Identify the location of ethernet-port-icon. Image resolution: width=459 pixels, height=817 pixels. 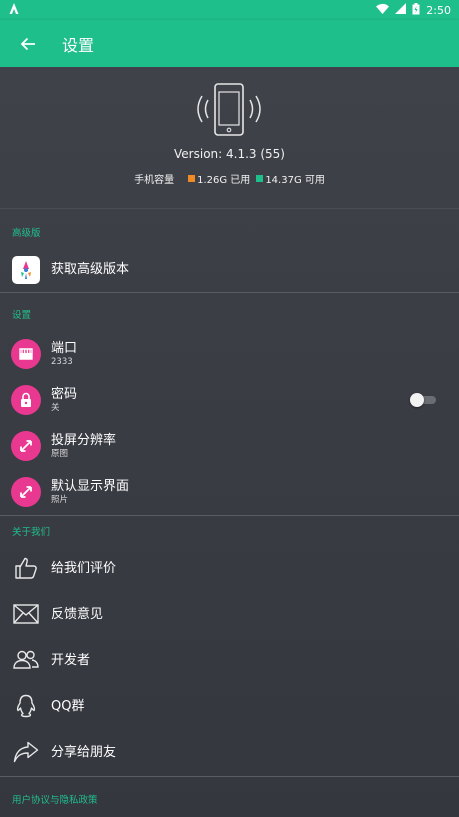
(25, 354).